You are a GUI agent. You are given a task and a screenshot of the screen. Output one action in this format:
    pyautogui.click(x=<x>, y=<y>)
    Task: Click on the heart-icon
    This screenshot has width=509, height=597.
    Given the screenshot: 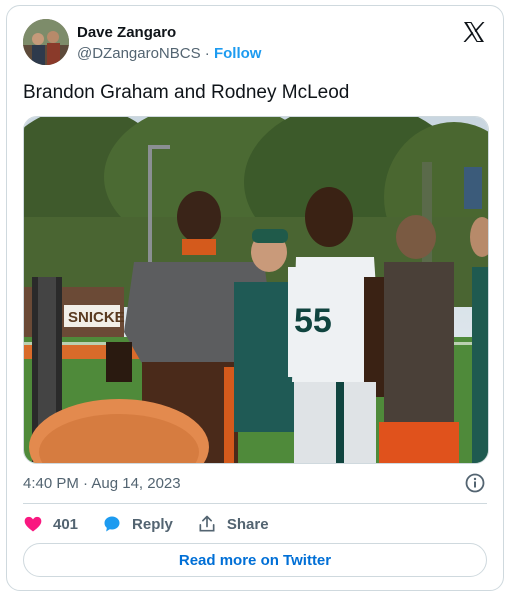 What is the action you would take?
    pyautogui.click(x=33, y=524)
    